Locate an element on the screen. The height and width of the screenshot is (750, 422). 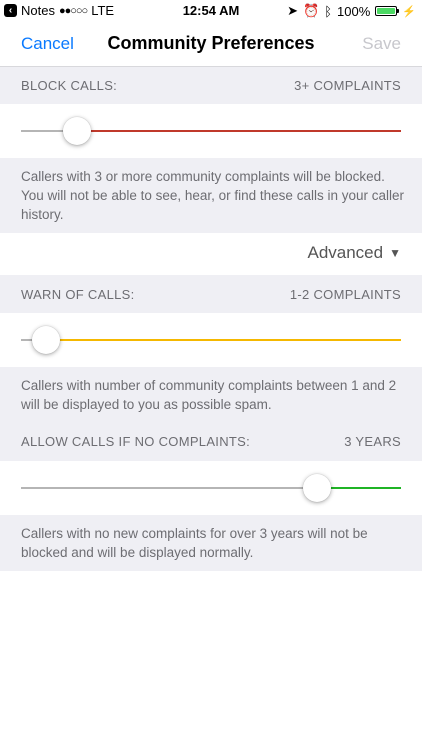
warn-calls-label: WARN OF CALLS: is located at coordinates (78, 294).